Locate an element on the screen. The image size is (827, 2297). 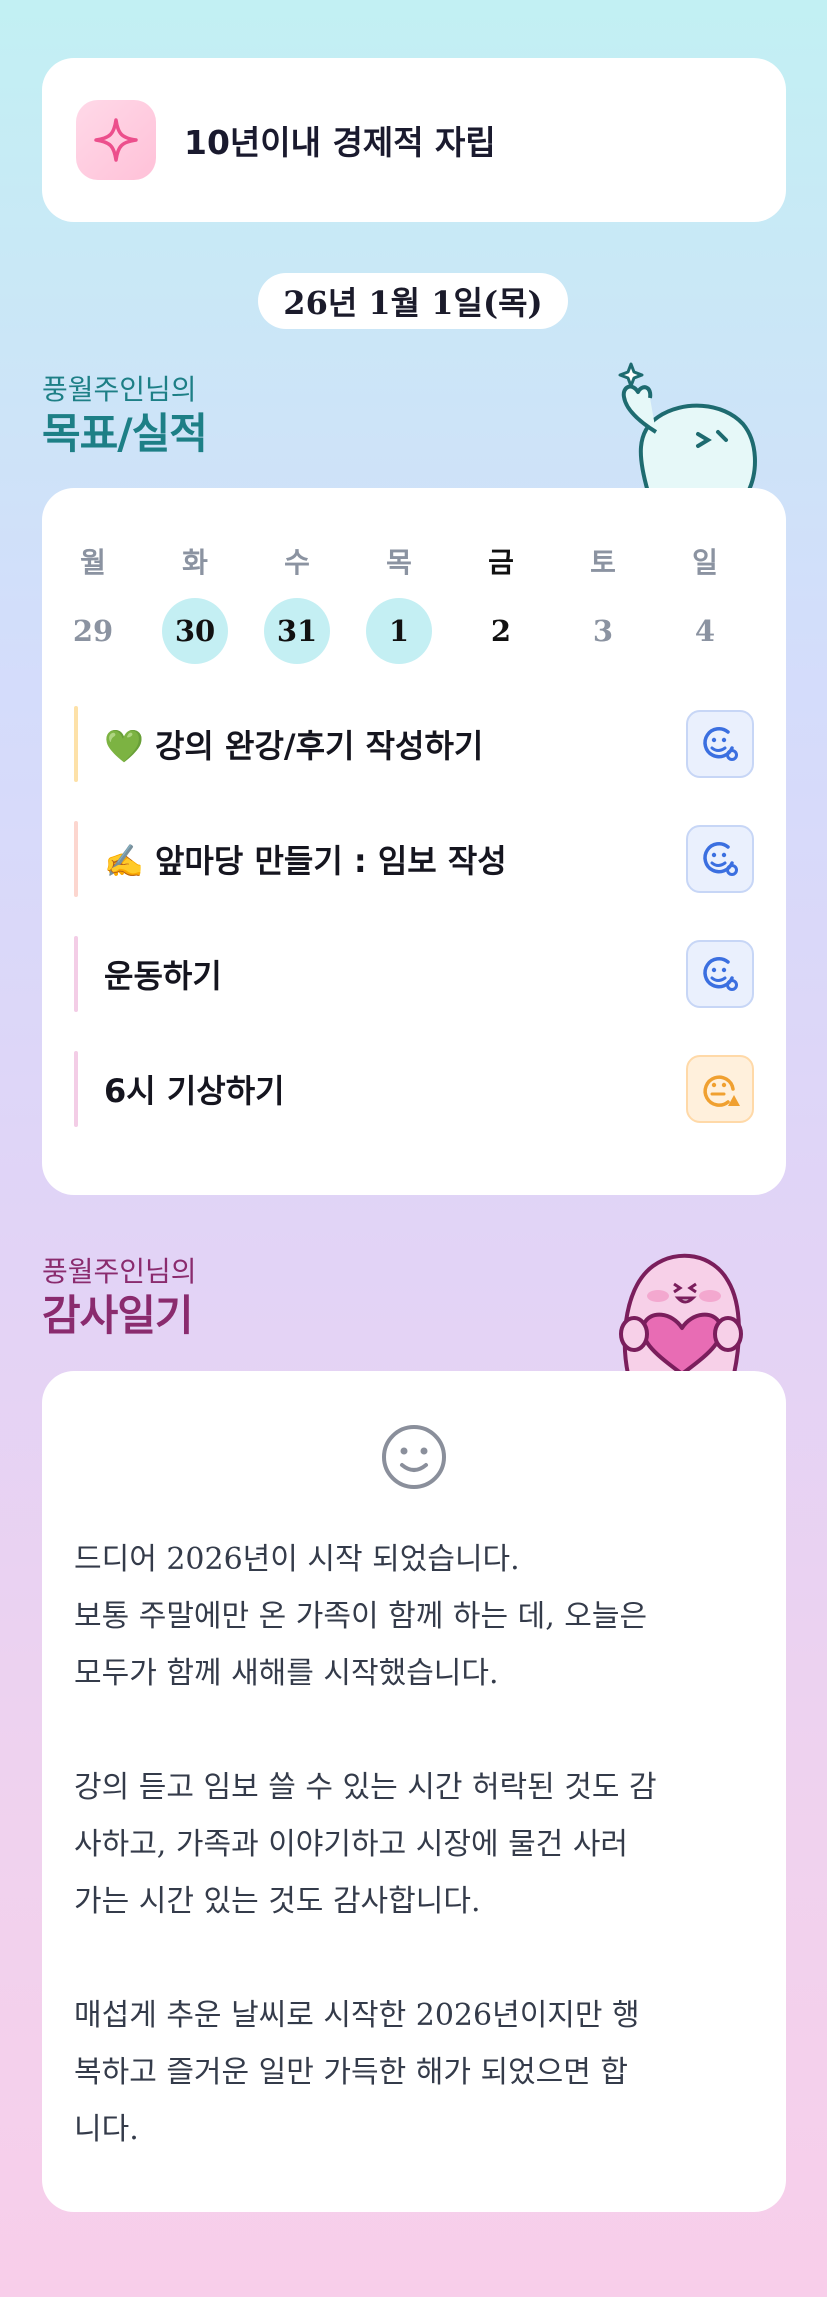
task-item: 운동하기 is located at coordinates (414, 974).